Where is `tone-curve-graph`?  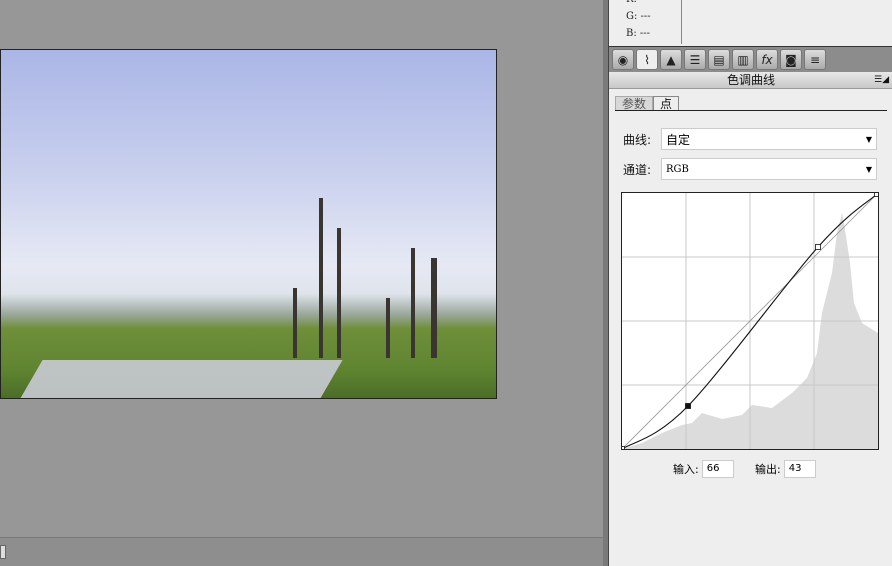 tone-curve-graph is located at coordinates (750, 321).